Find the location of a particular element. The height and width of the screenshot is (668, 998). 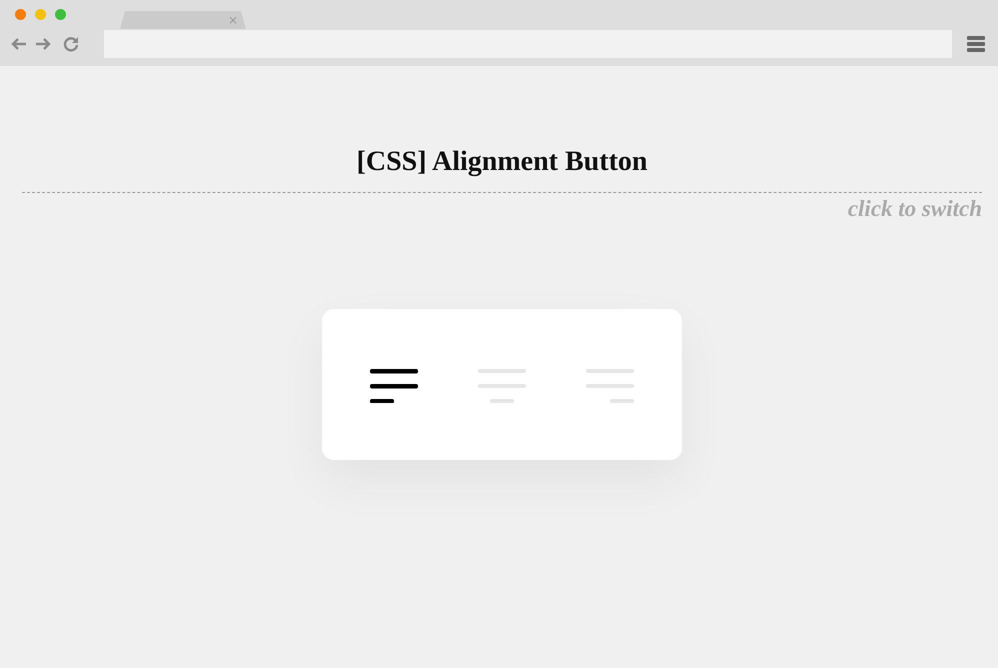

browser-tab: × is located at coordinates (183, 20).